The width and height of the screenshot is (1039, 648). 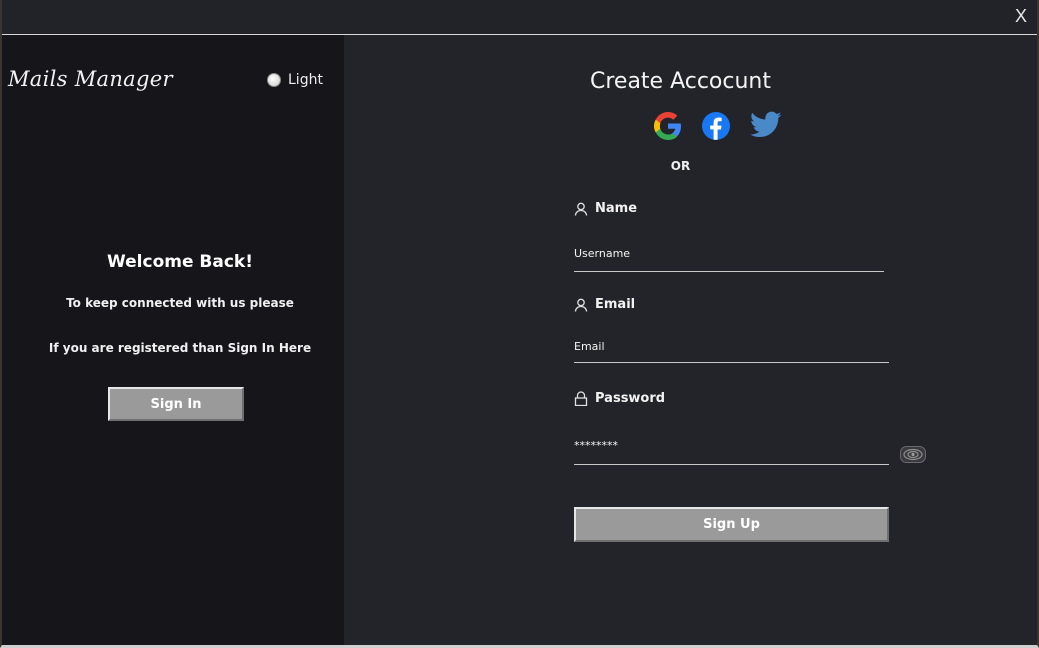 I want to click on welcome-text-line2: If you are registered than Sign In Here, so click(x=180, y=348).